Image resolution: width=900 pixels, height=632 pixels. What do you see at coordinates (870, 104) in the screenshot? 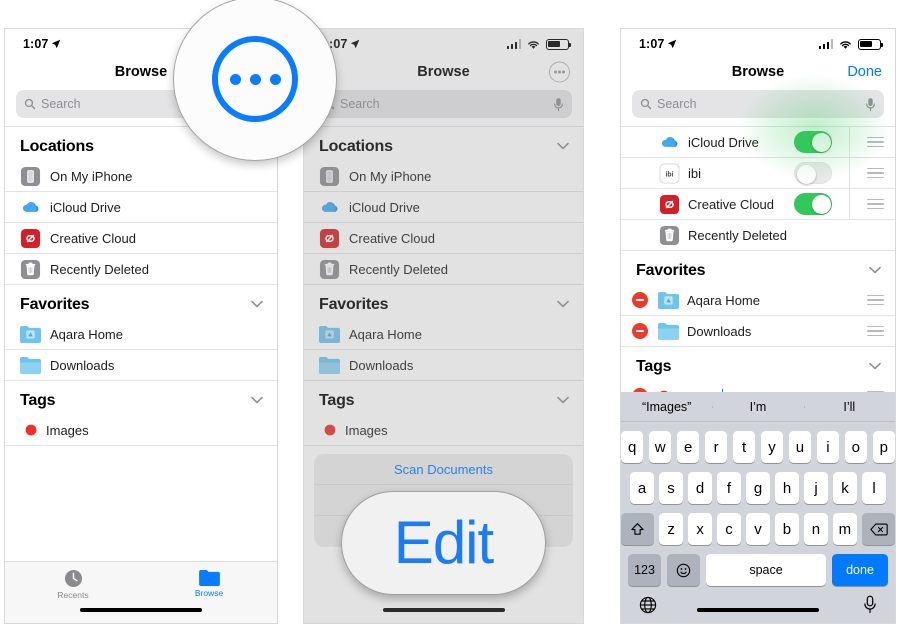
I see `microphone-icon` at bounding box center [870, 104].